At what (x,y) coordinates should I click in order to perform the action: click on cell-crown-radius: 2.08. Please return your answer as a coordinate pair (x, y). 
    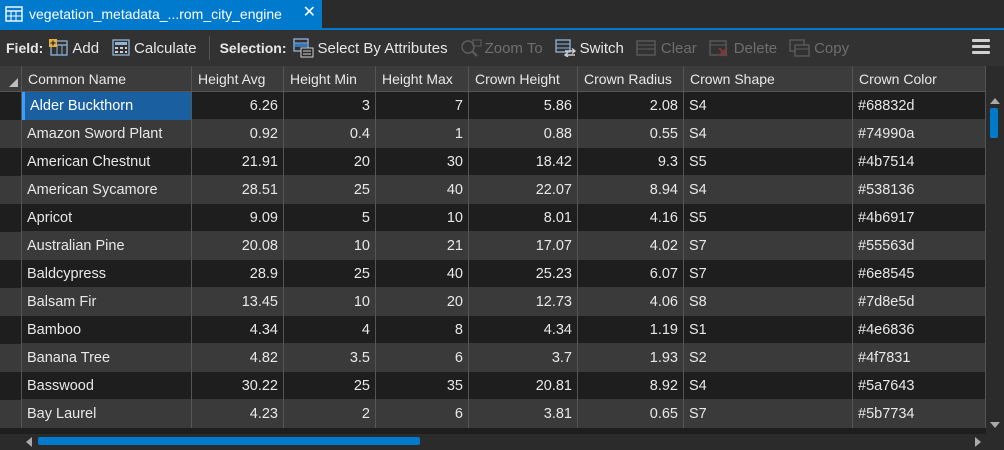
    Looking at the image, I should click on (631, 106).